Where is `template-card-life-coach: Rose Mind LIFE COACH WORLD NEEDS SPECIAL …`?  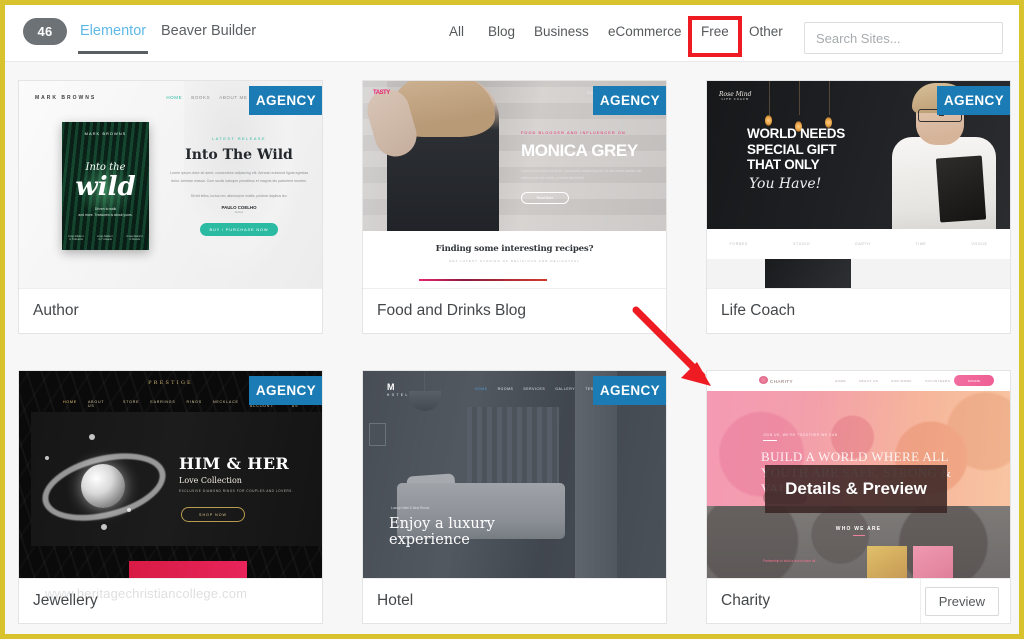
template-card-life-coach: Rose Mind LIFE COACH WORLD NEEDS SPECIAL … is located at coordinates (858, 207).